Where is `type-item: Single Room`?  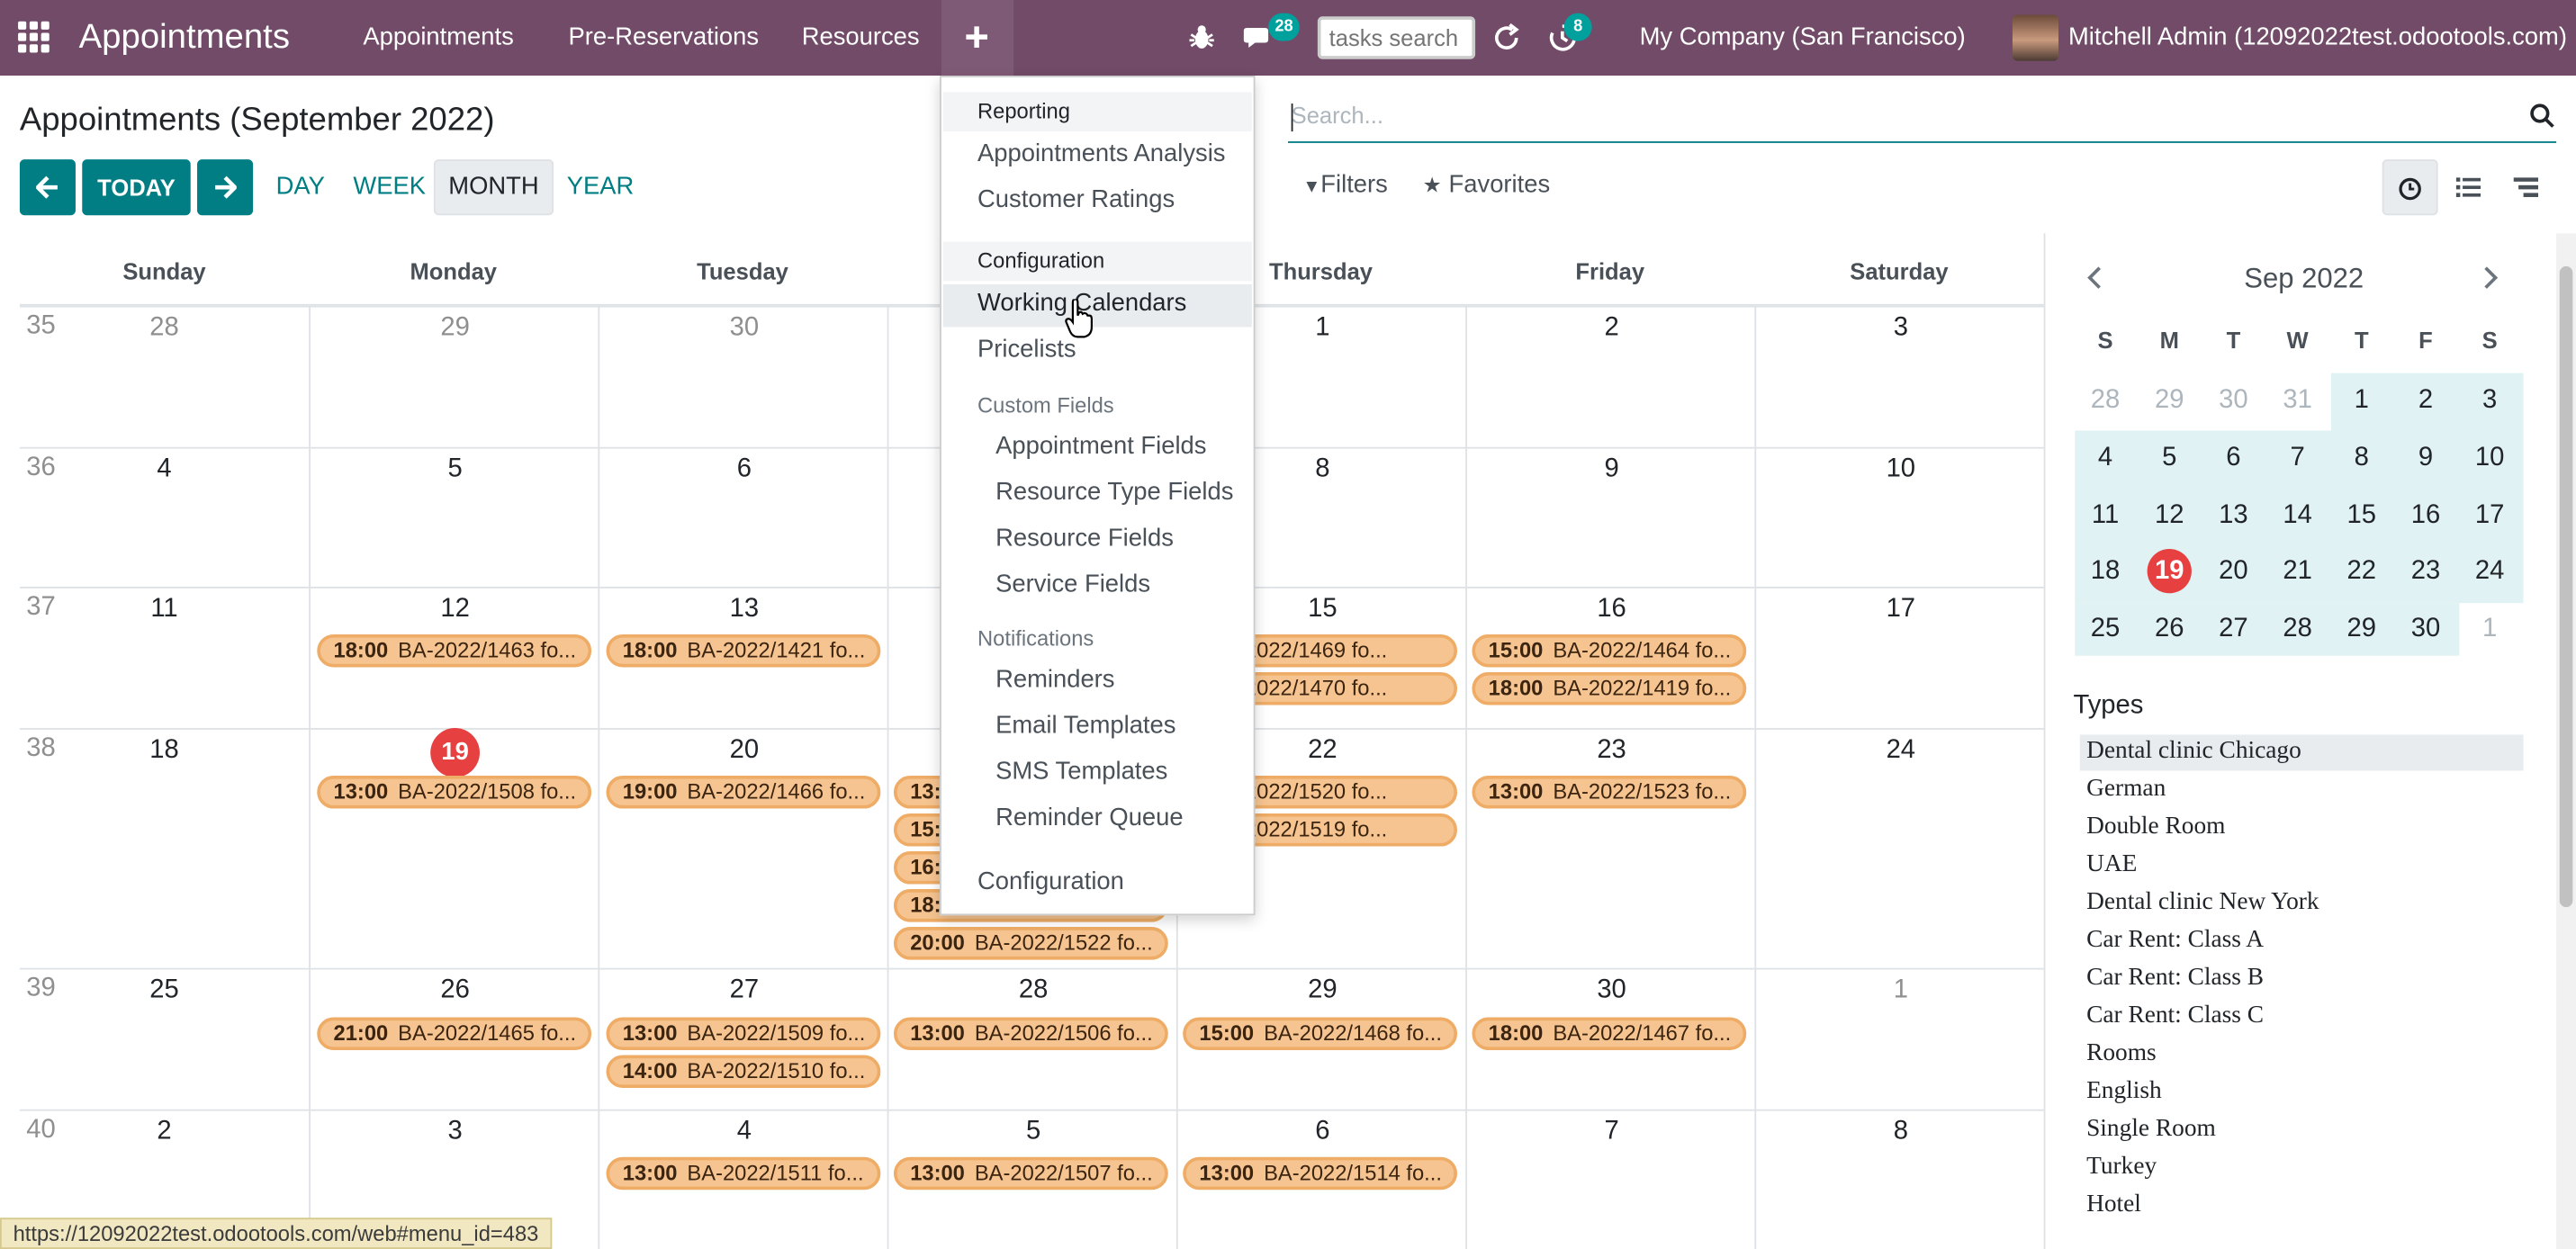 type-item: Single Room is located at coordinates (2151, 1130).